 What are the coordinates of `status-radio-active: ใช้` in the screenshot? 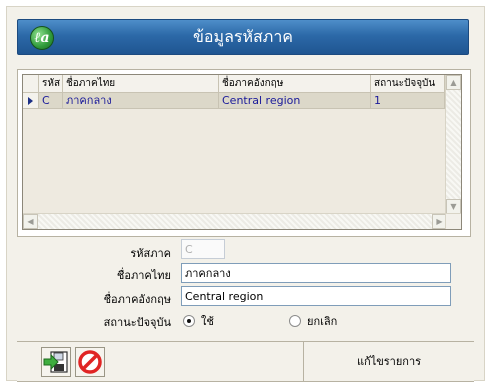 It's located at (198, 321).